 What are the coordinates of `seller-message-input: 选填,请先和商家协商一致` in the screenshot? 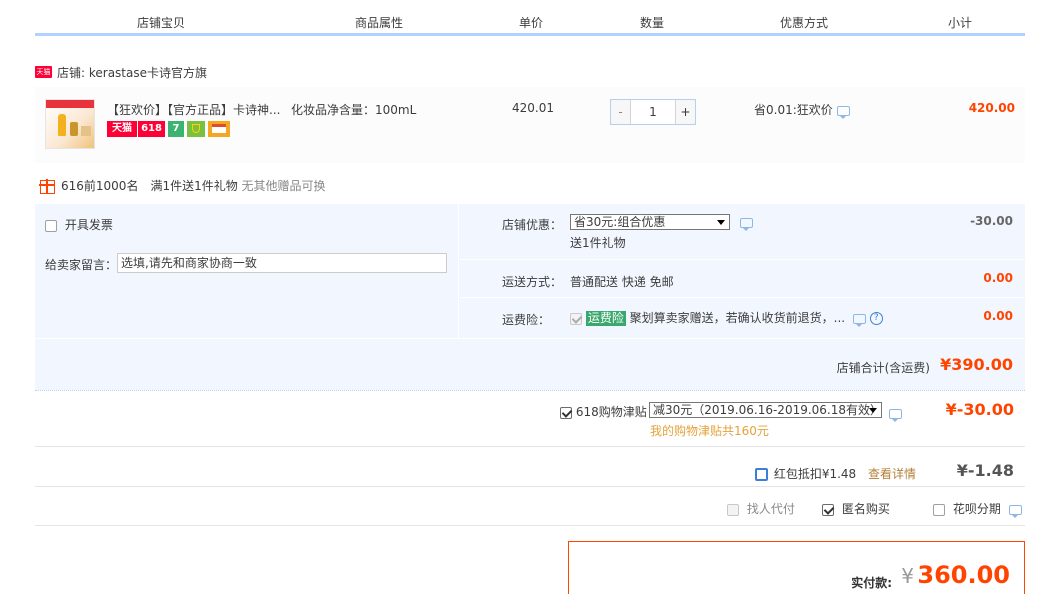 It's located at (282, 263).